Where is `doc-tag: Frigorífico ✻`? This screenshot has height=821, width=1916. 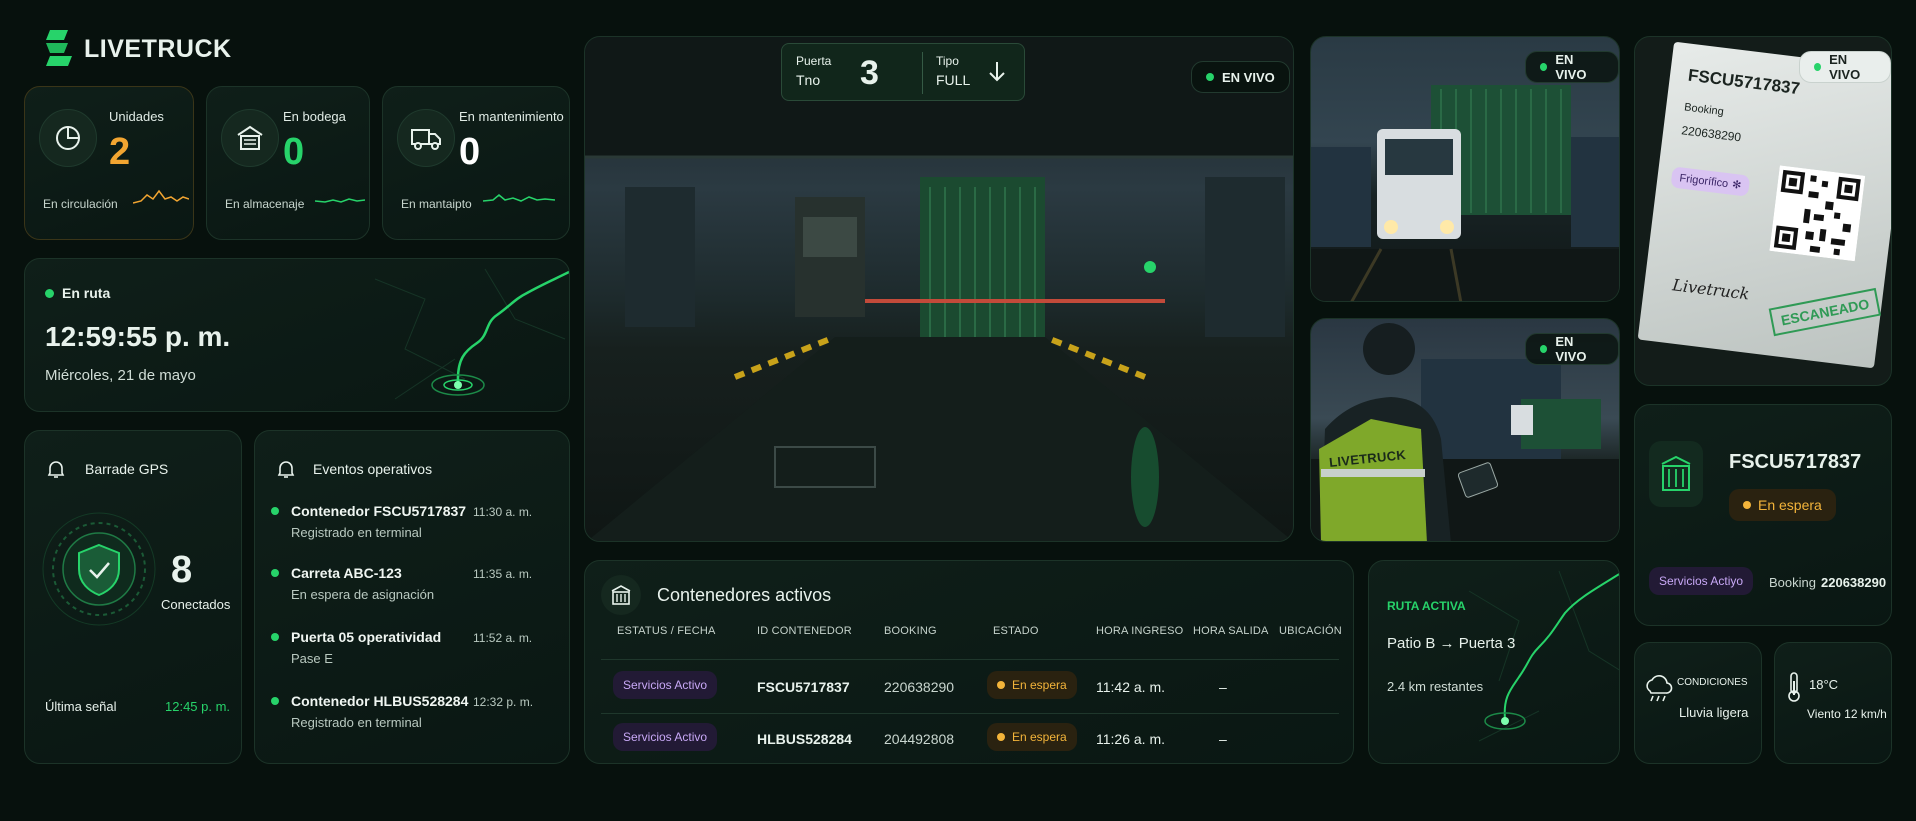
doc-tag: Frigorífico ✻ is located at coordinates (1710, 181).